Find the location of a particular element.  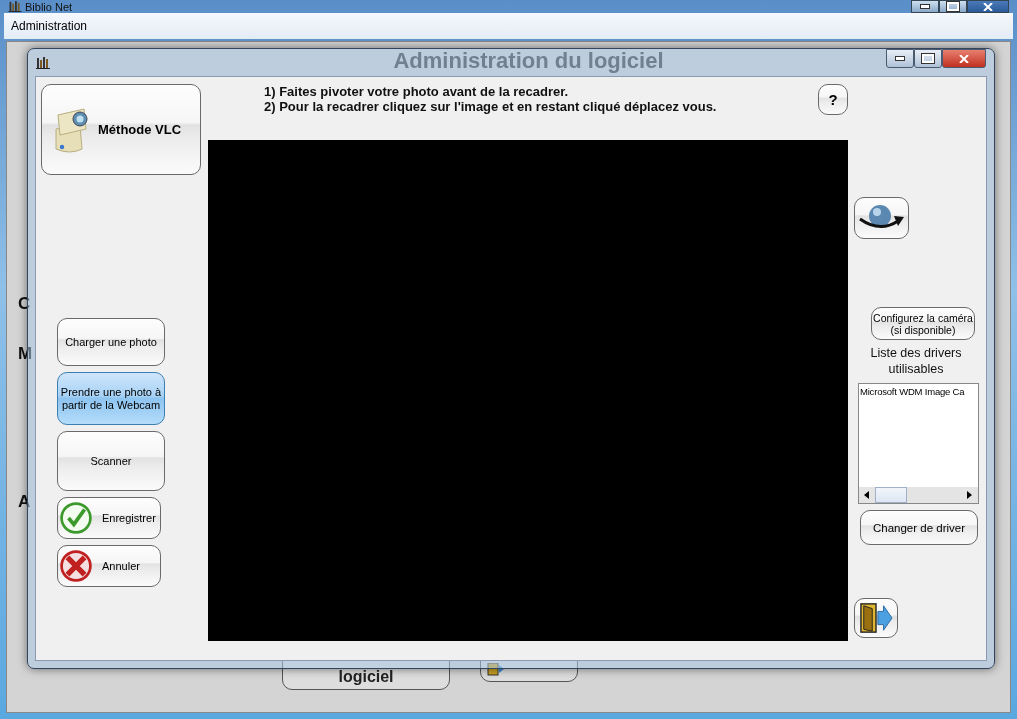

menu-item: Administration is located at coordinates (49, 26).